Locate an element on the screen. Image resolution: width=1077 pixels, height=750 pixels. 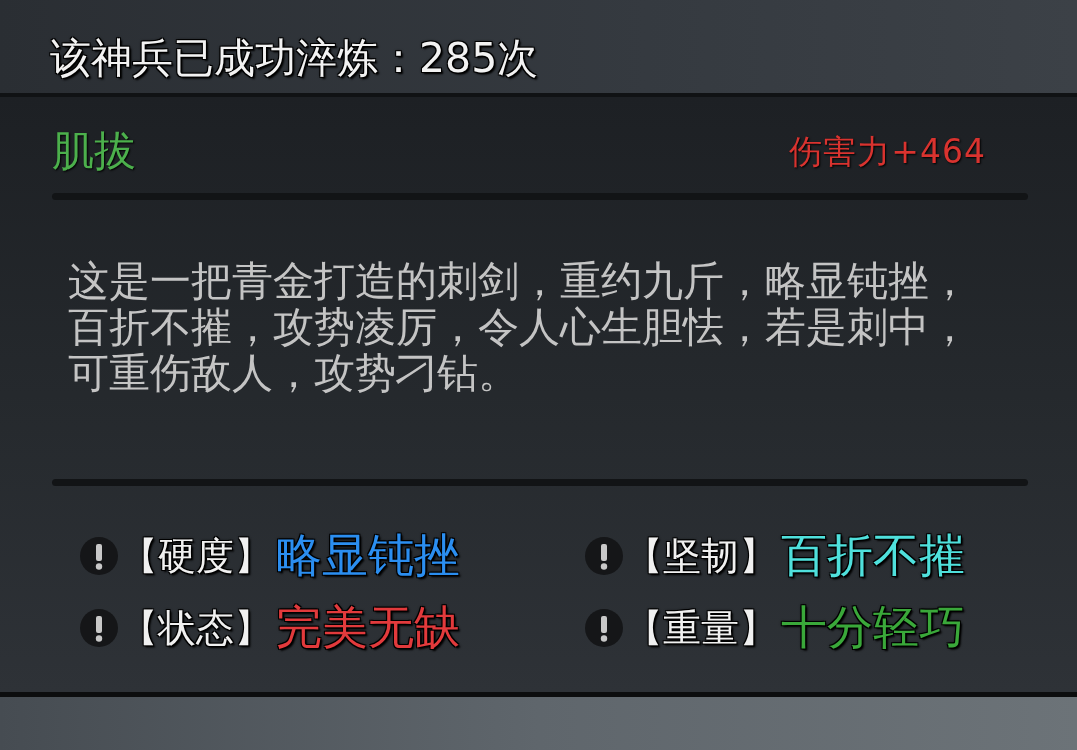
attribute-value: 百折不摧 is located at coordinates (873, 555).